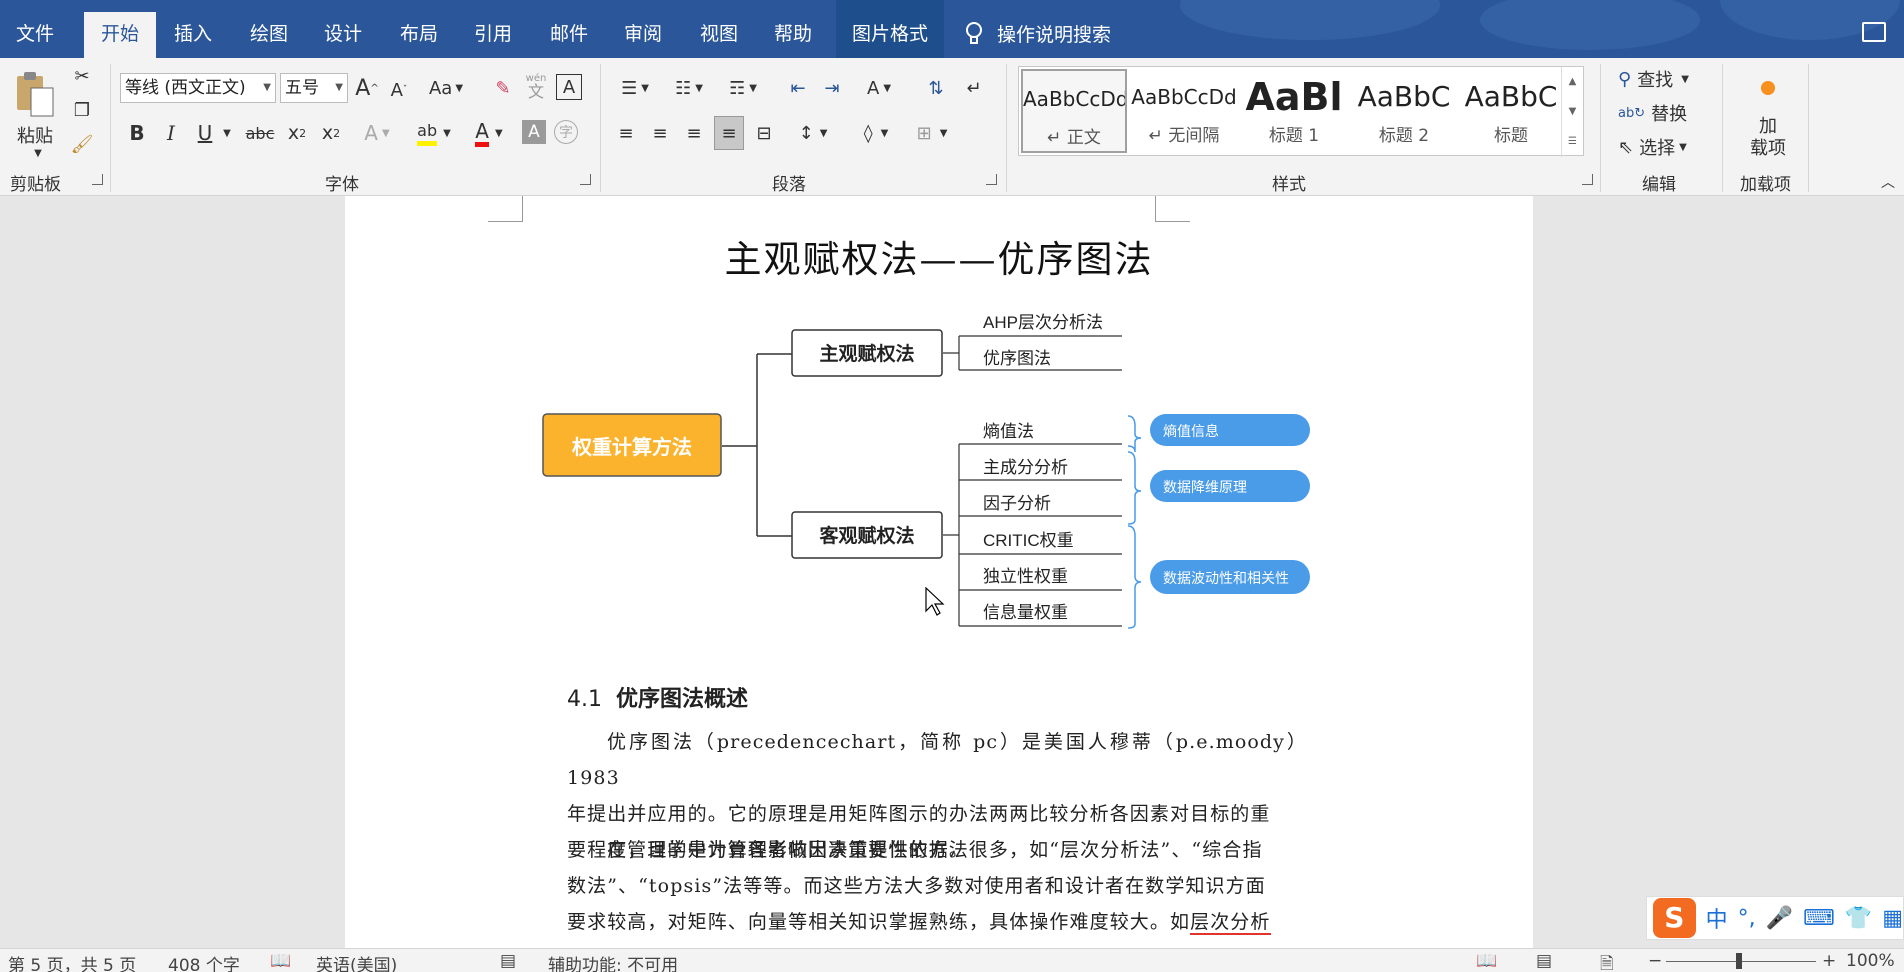 This screenshot has height=972, width=1904. I want to click on justify-icon: ≡, so click(729, 133).